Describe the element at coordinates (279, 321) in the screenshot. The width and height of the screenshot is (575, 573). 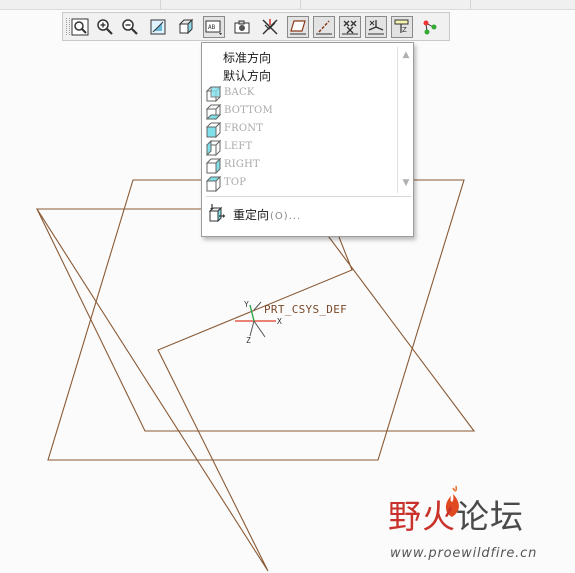
I see `axis-x-label: X` at that location.